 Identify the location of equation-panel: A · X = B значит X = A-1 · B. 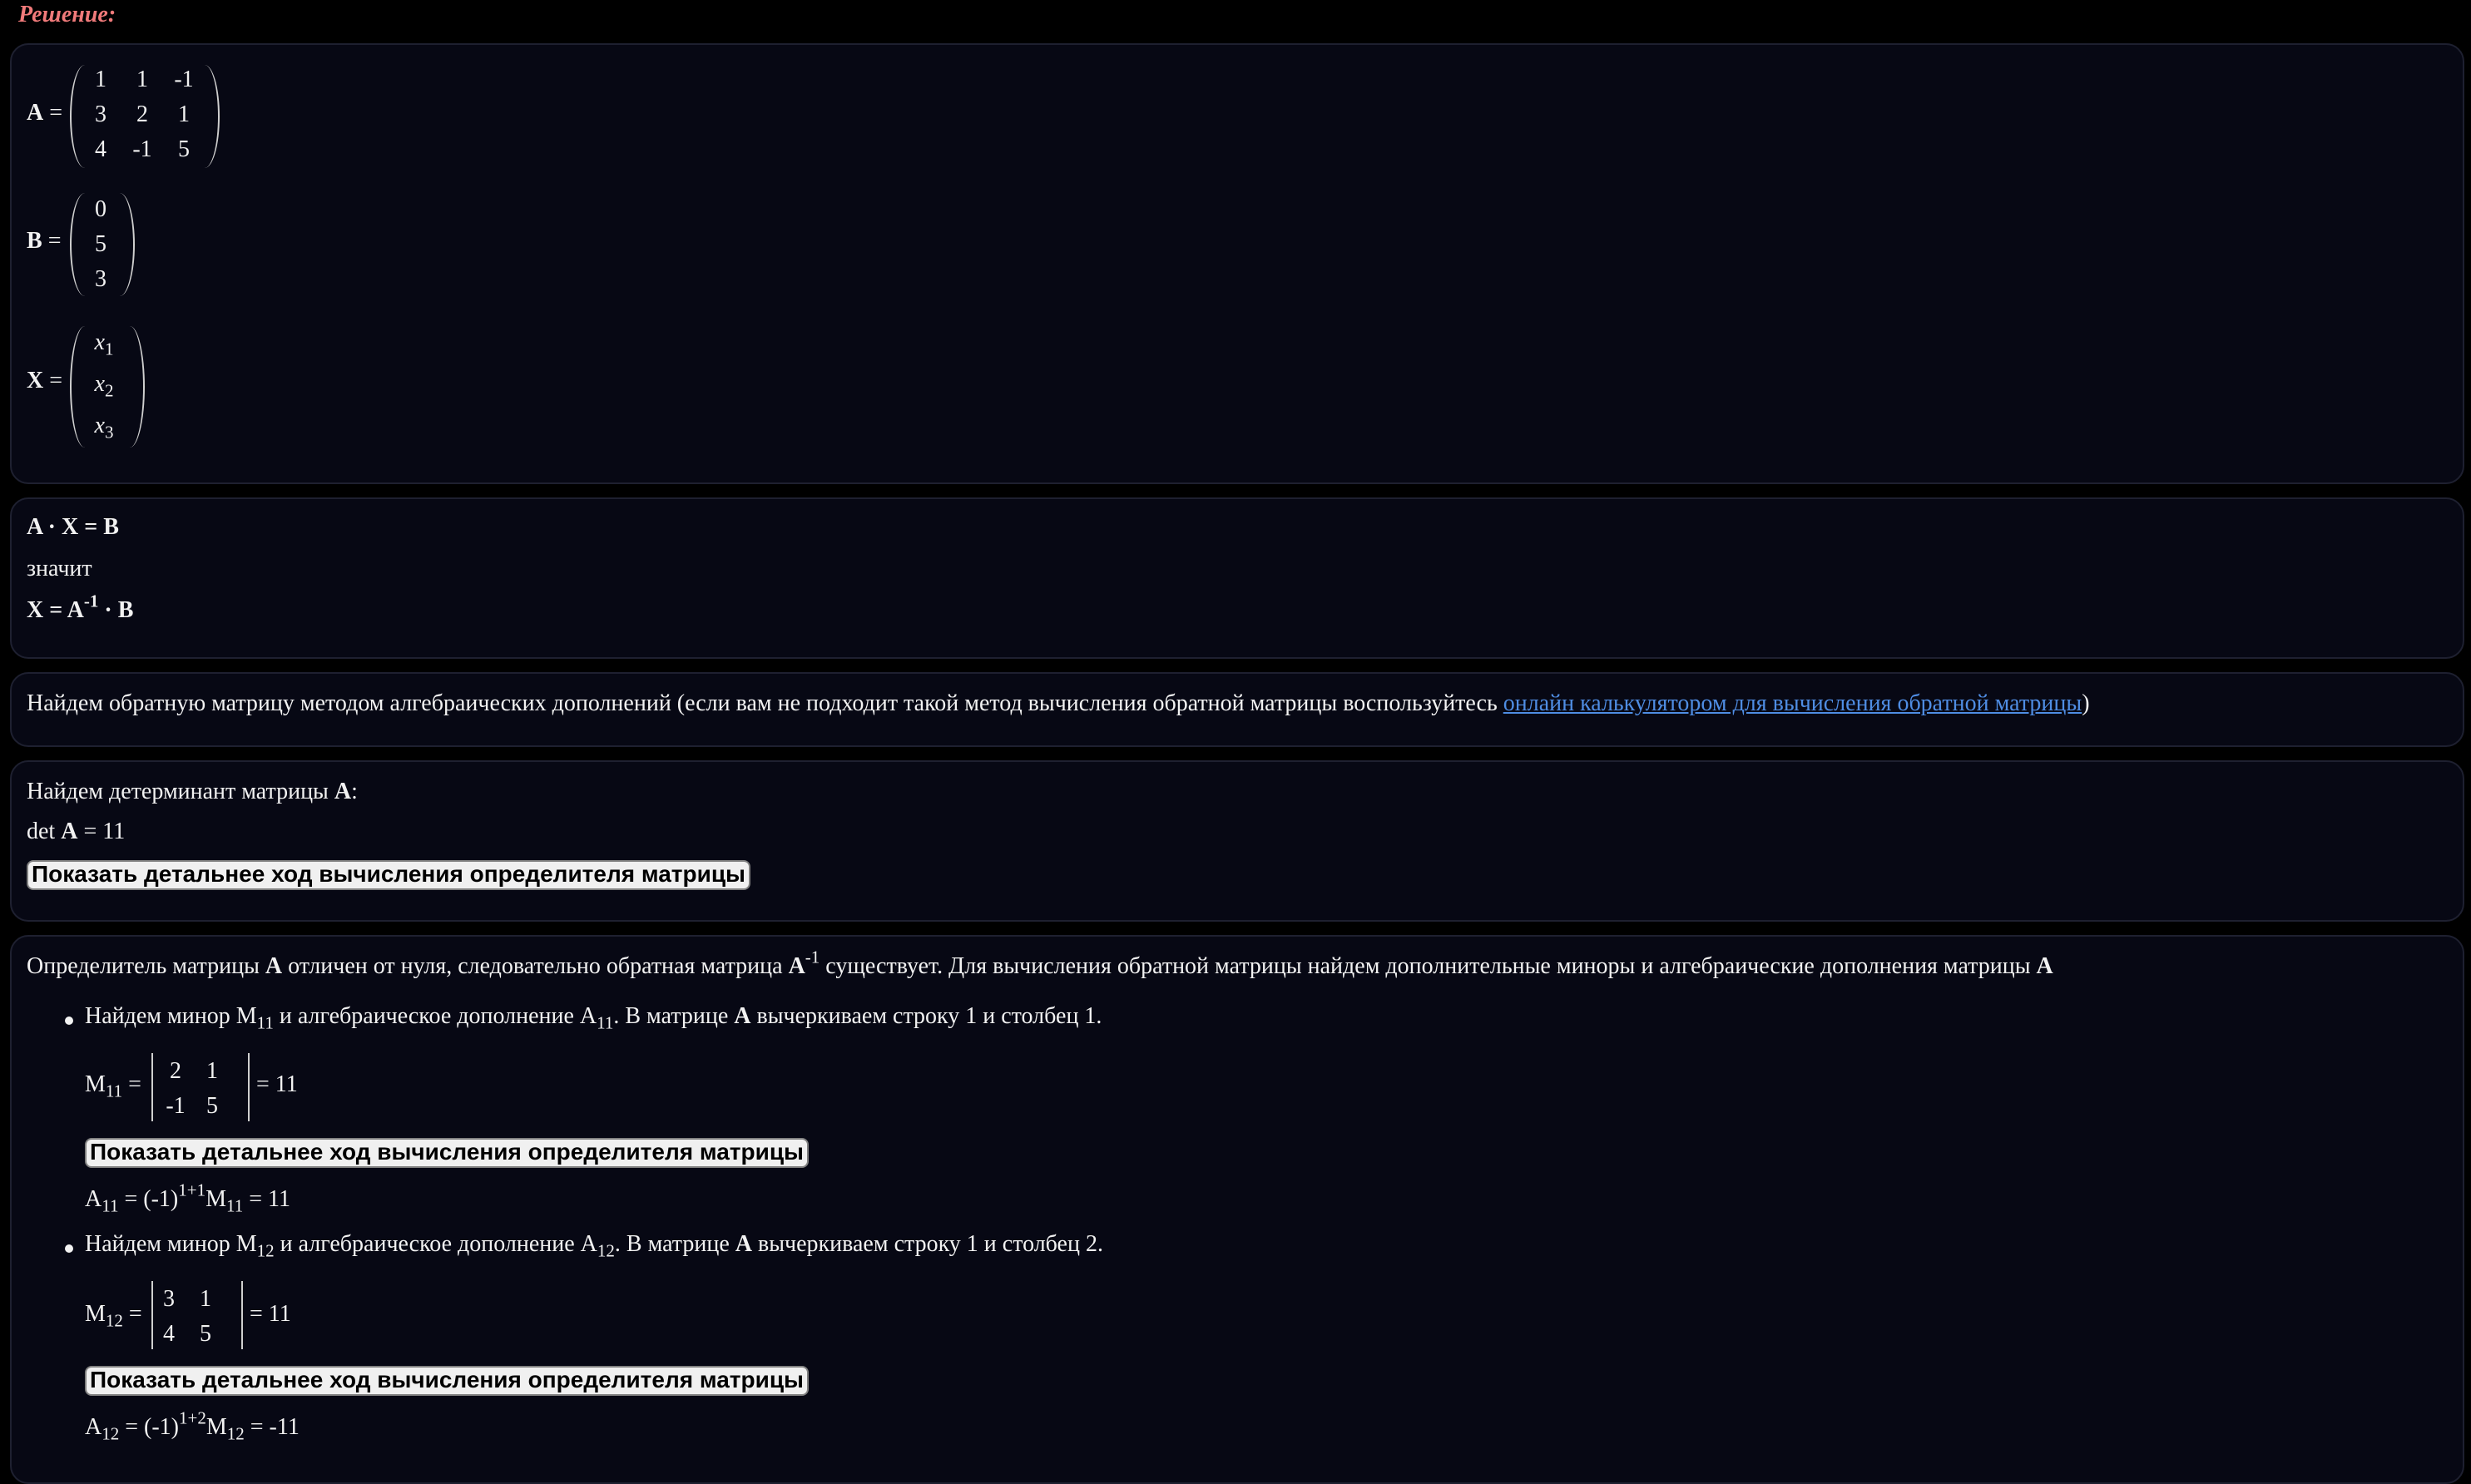
(1237, 578).